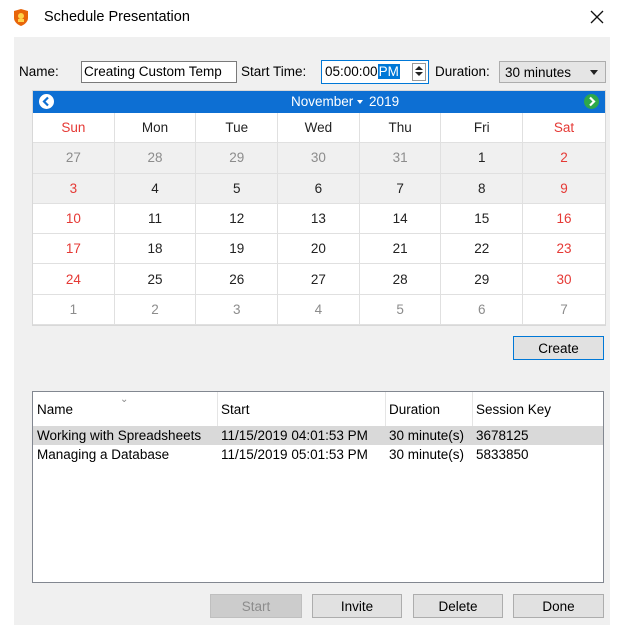 The height and width of the screenshot is (635, 622). I want to click on calendar-day: 16, so click(564, 219).